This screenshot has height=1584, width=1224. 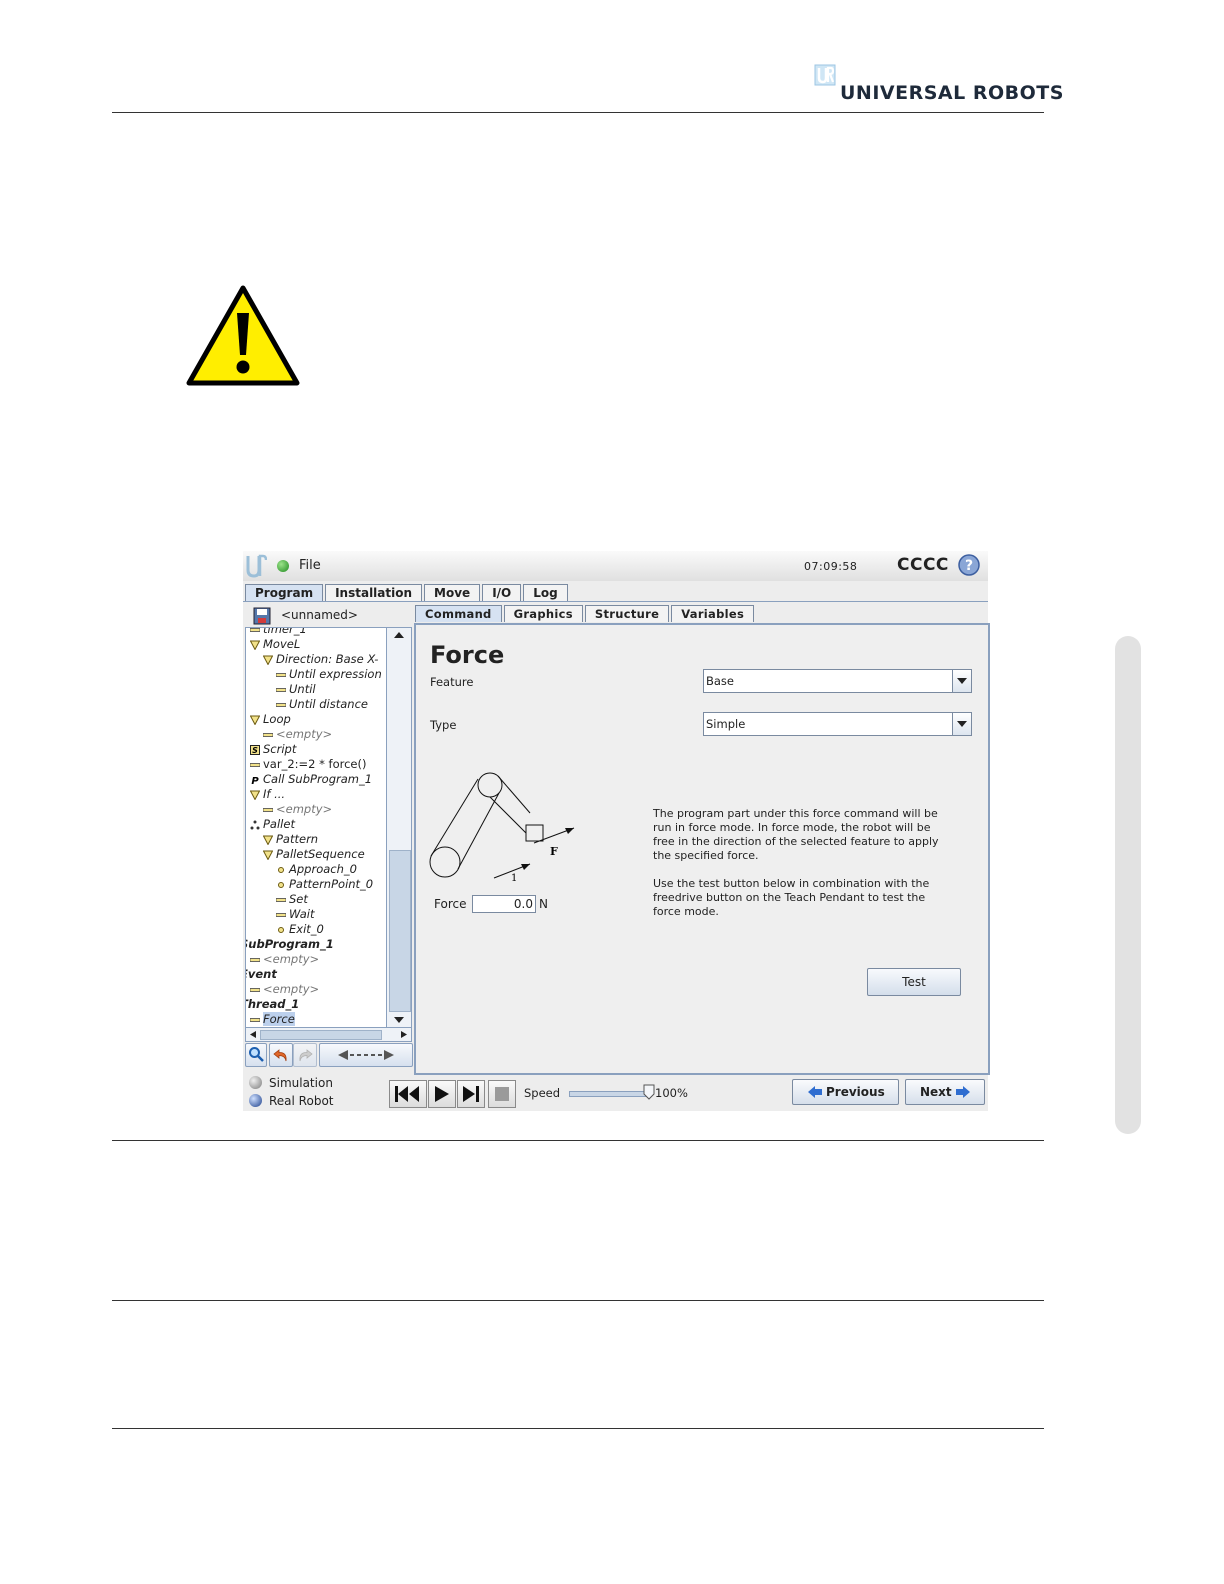 I want to click on play-button, so click(x=442, y=1094).